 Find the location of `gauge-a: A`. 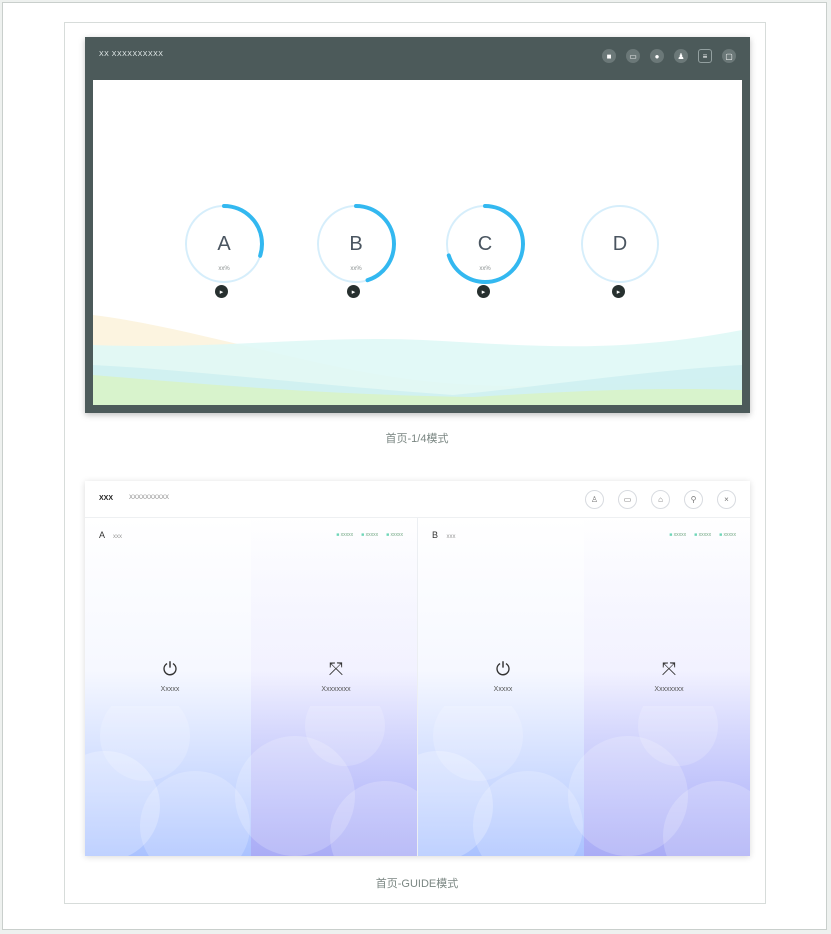

gauge-a: A is located at coordinates (224, 244).